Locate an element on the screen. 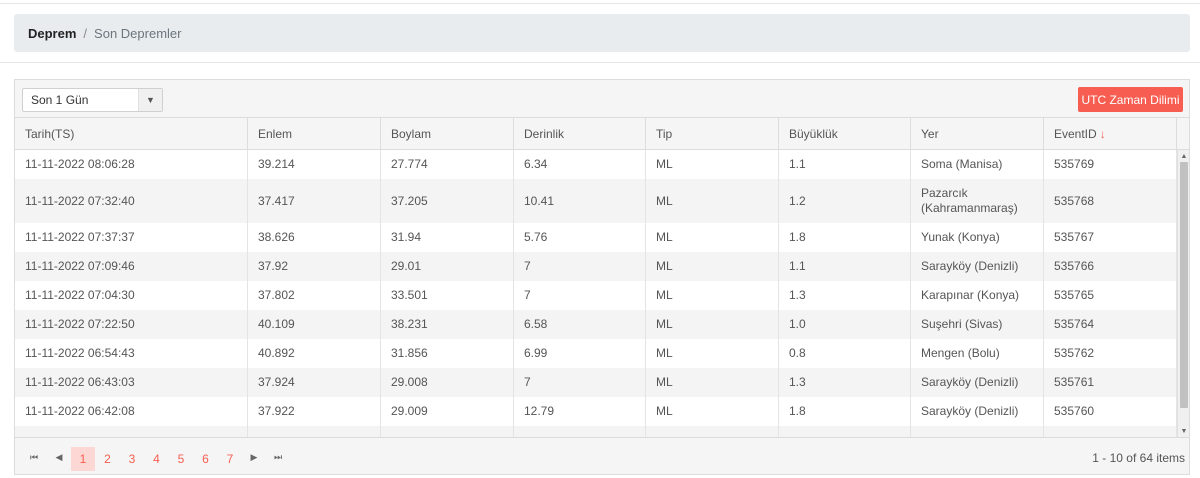 Image resolution: width=1200 pixels, height=478 pixels. column-header-lat: Enlem is located at coordinates (314, 134).